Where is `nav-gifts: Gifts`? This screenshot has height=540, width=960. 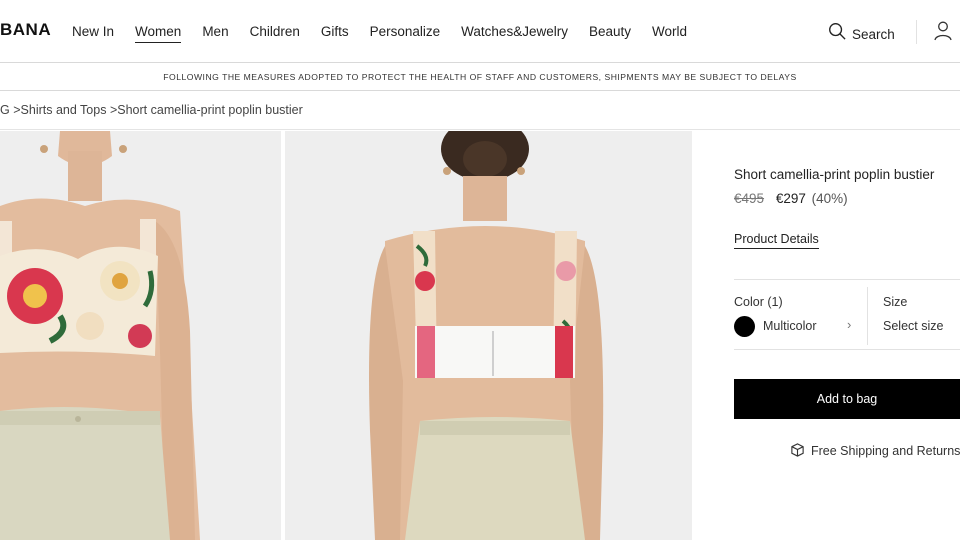 nav-gifts: Gifts is located at coordinates (335, 33).